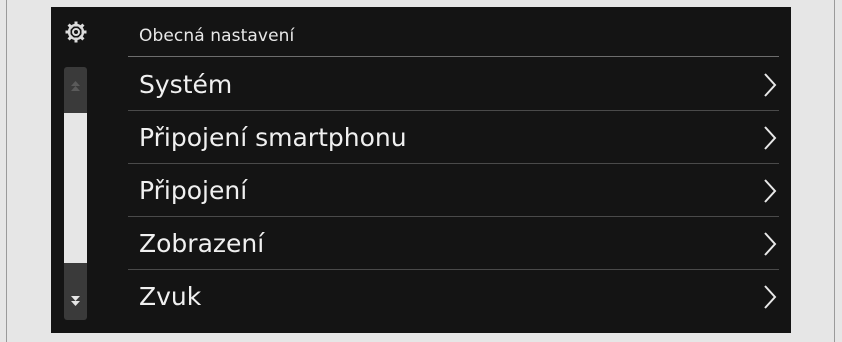  I want to click on menu-item-smartphone-connection: Připojení smartphonu, so click(453, 137).